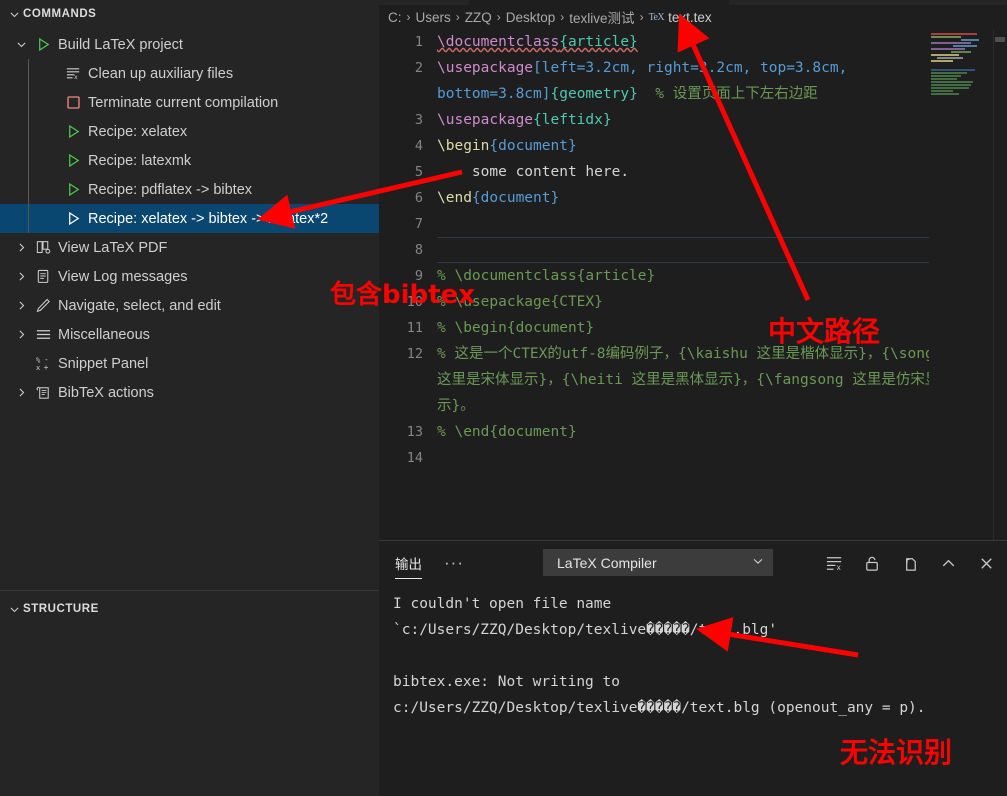 Image resolution: width=1007 pixels, height=796 pixels. I want to click on line-number: 5, so click(418, 172).